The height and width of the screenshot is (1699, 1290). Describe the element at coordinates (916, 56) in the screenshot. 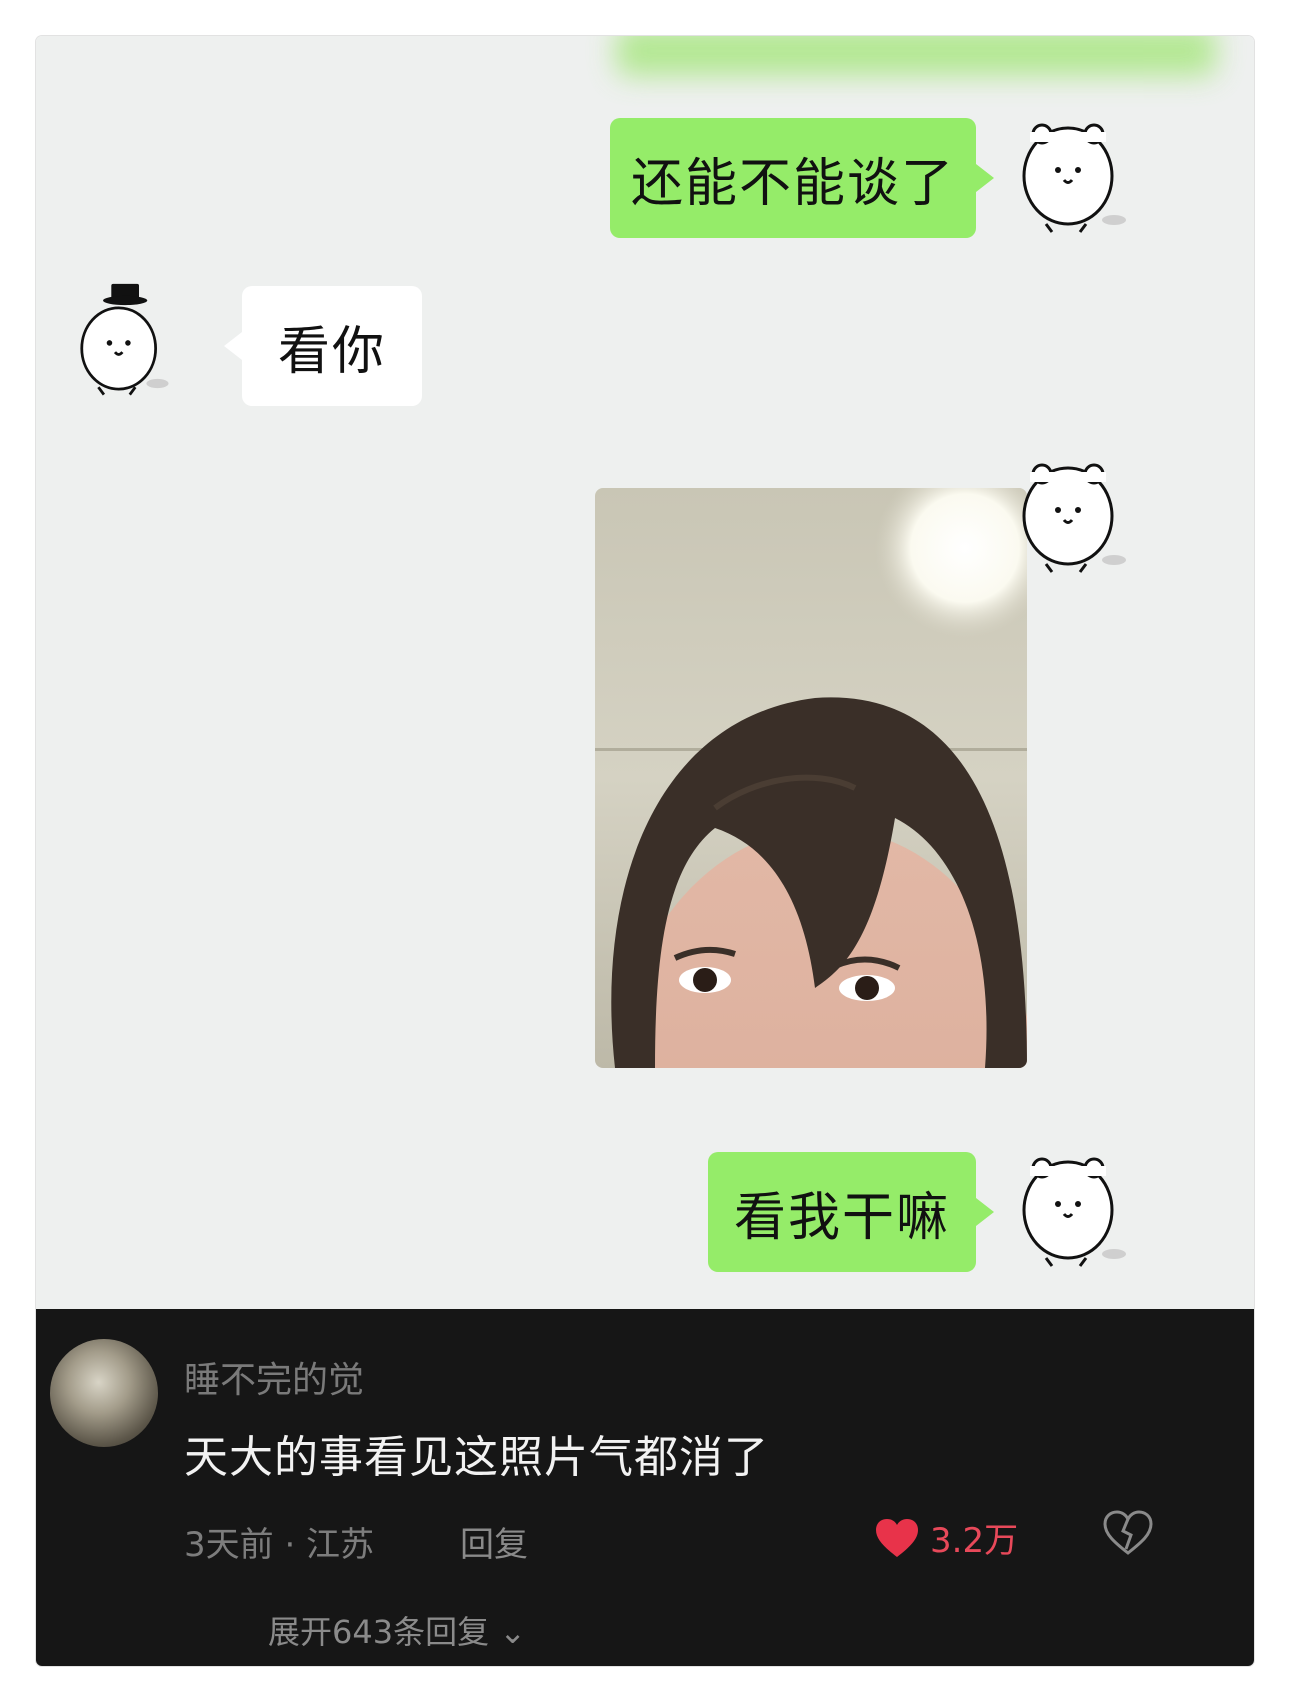

I see `partial-bubble-edge` at that location.